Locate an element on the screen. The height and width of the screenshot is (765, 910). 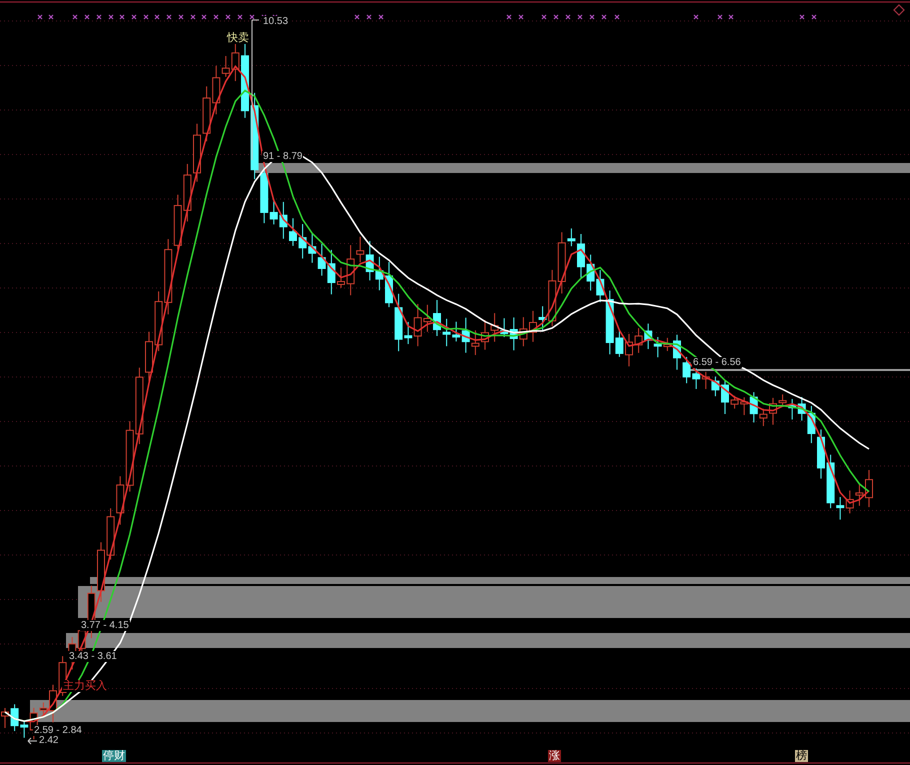
event-tag: 停财 is located at coordinates (114, 756).